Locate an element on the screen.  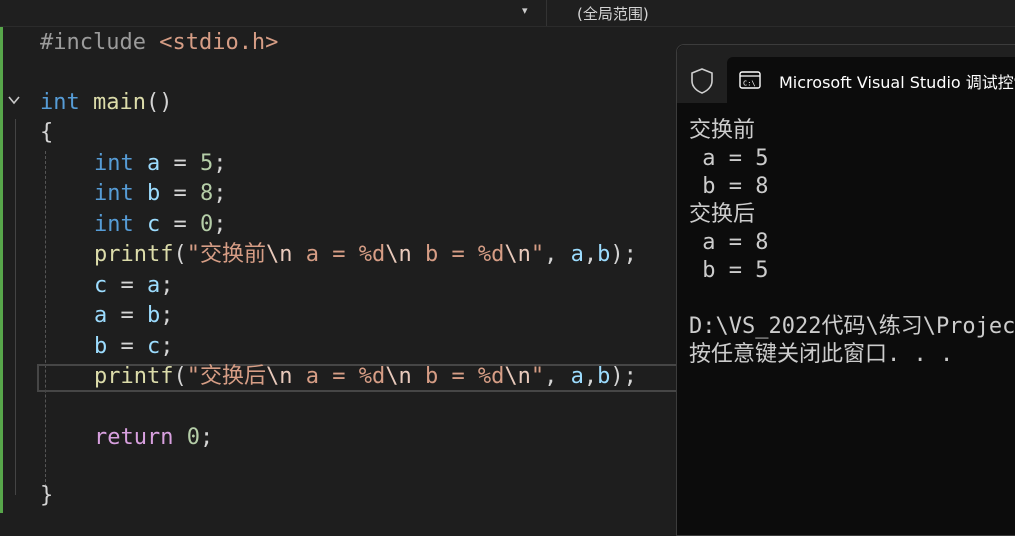
change-indicator-bar is located at coordinates (1, 270).